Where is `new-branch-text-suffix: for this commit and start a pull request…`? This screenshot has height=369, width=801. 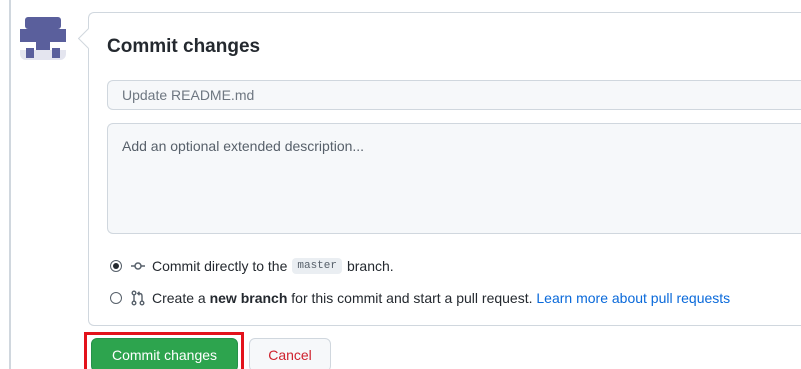
new-branch-text-suffix: for this commit and start a pull request… is located at coordinates (412, 298).